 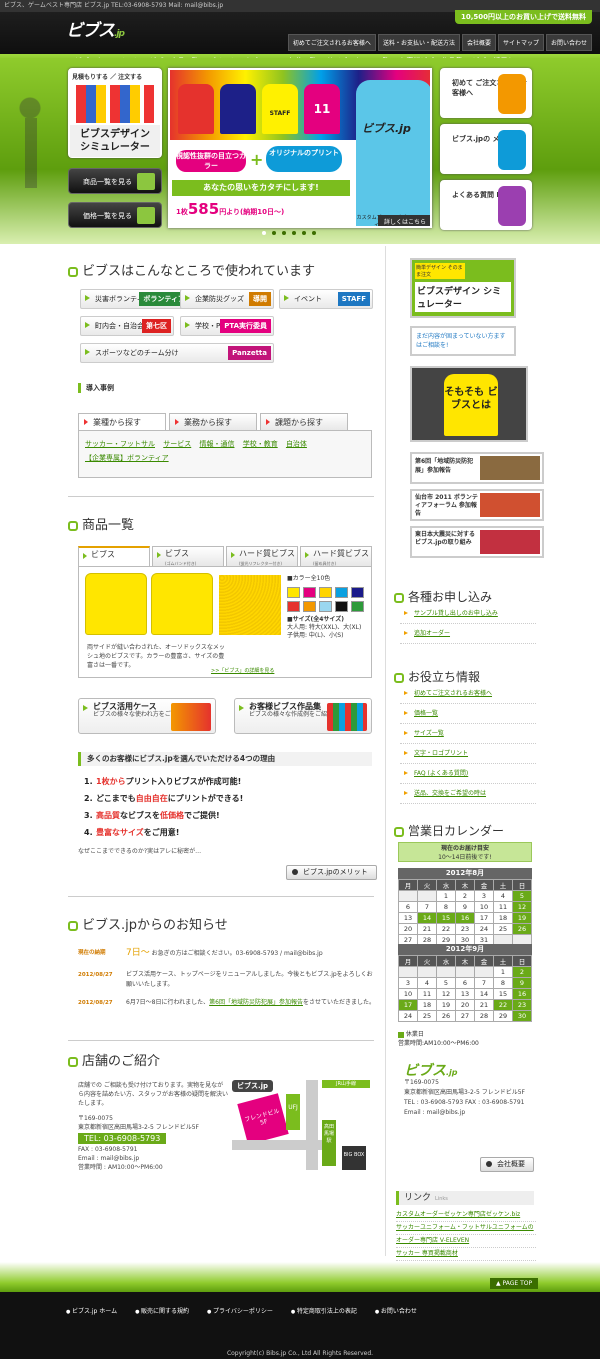 I want to click on calendar-day: 12, so click(x=446, y=994).